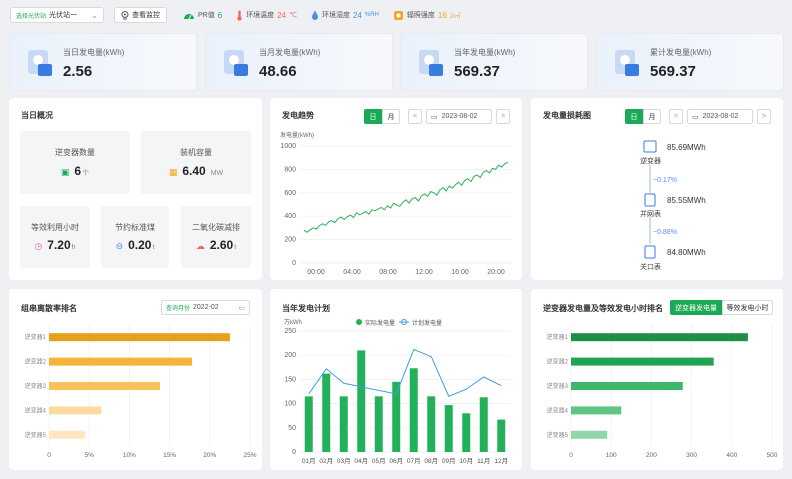 The height and width of the screenshot is (479, 792). I want to click on node-name: 逆变器, so click(650, 161).